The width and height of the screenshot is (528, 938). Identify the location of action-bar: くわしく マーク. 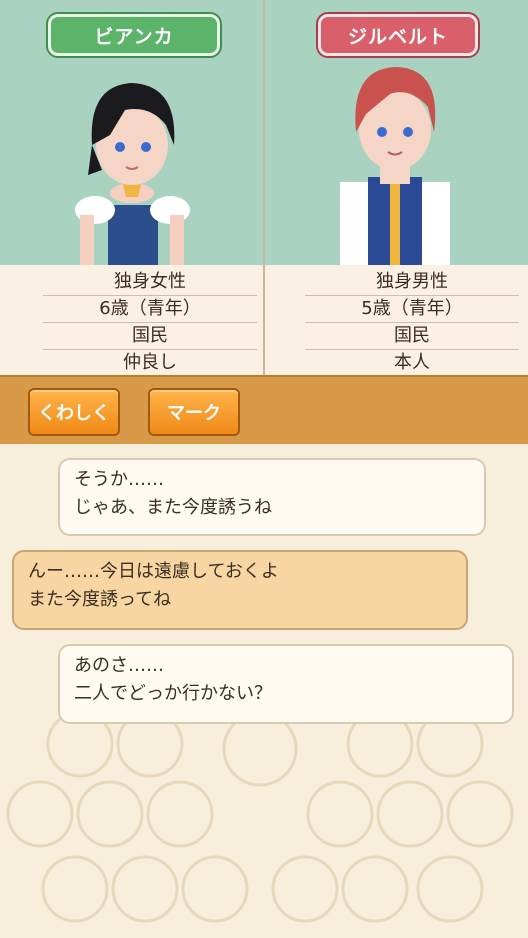
(264, 410).